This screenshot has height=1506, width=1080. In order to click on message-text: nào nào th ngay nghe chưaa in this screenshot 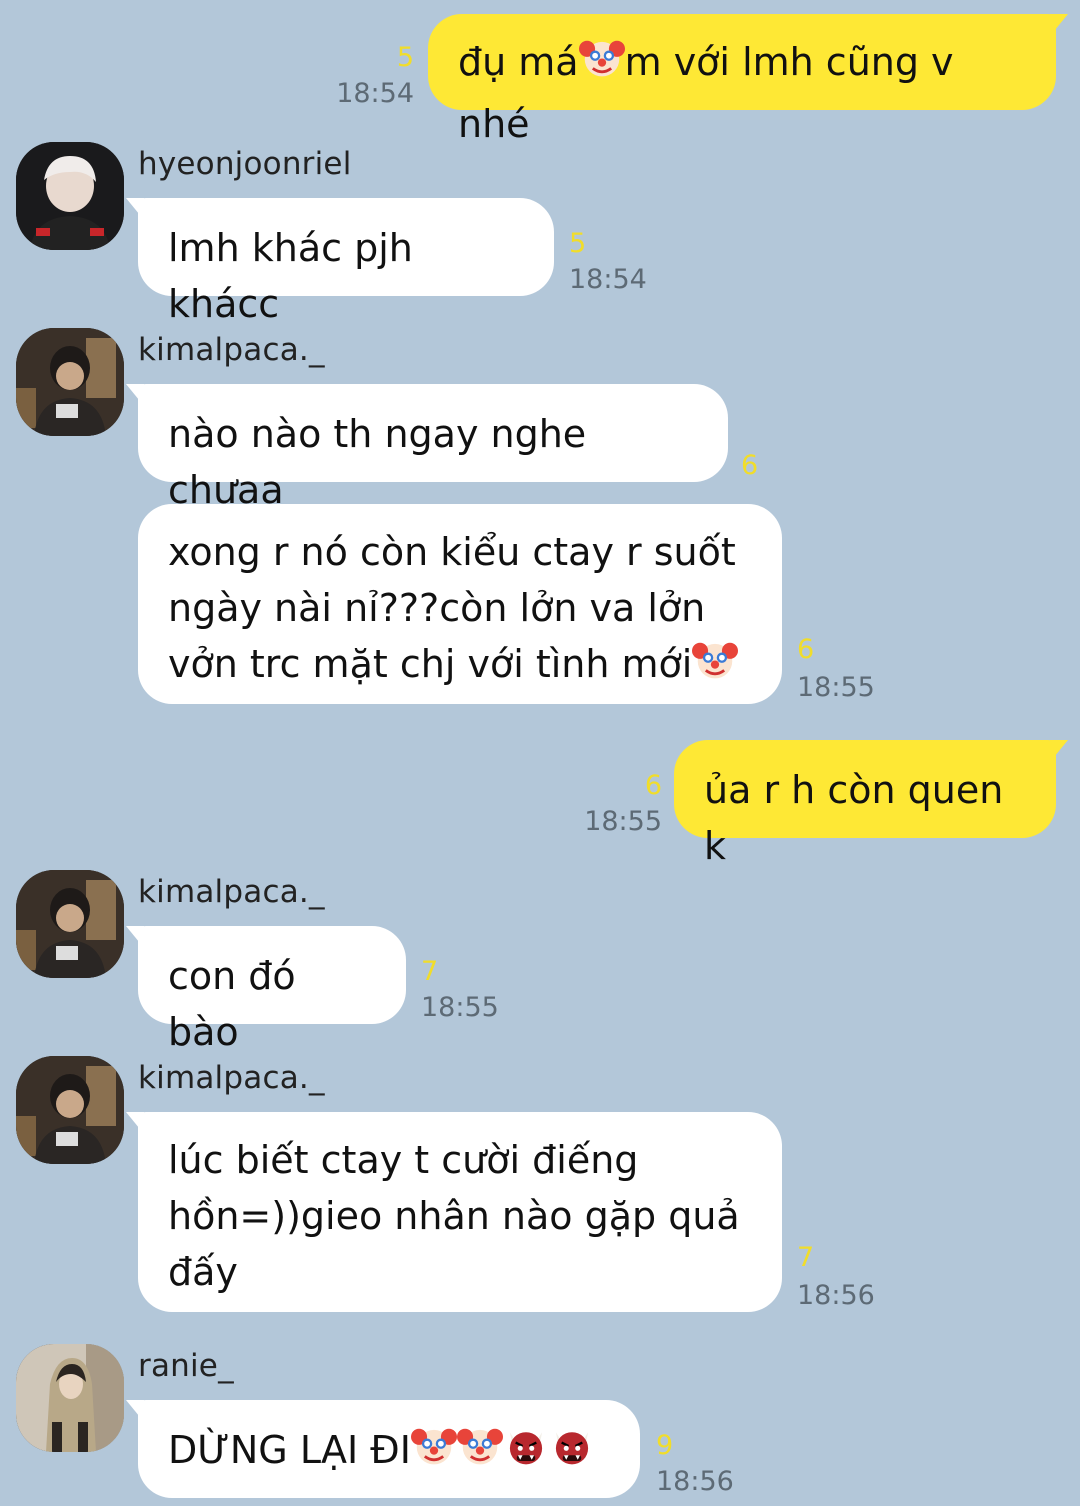, I will do `click(377, 462)`.